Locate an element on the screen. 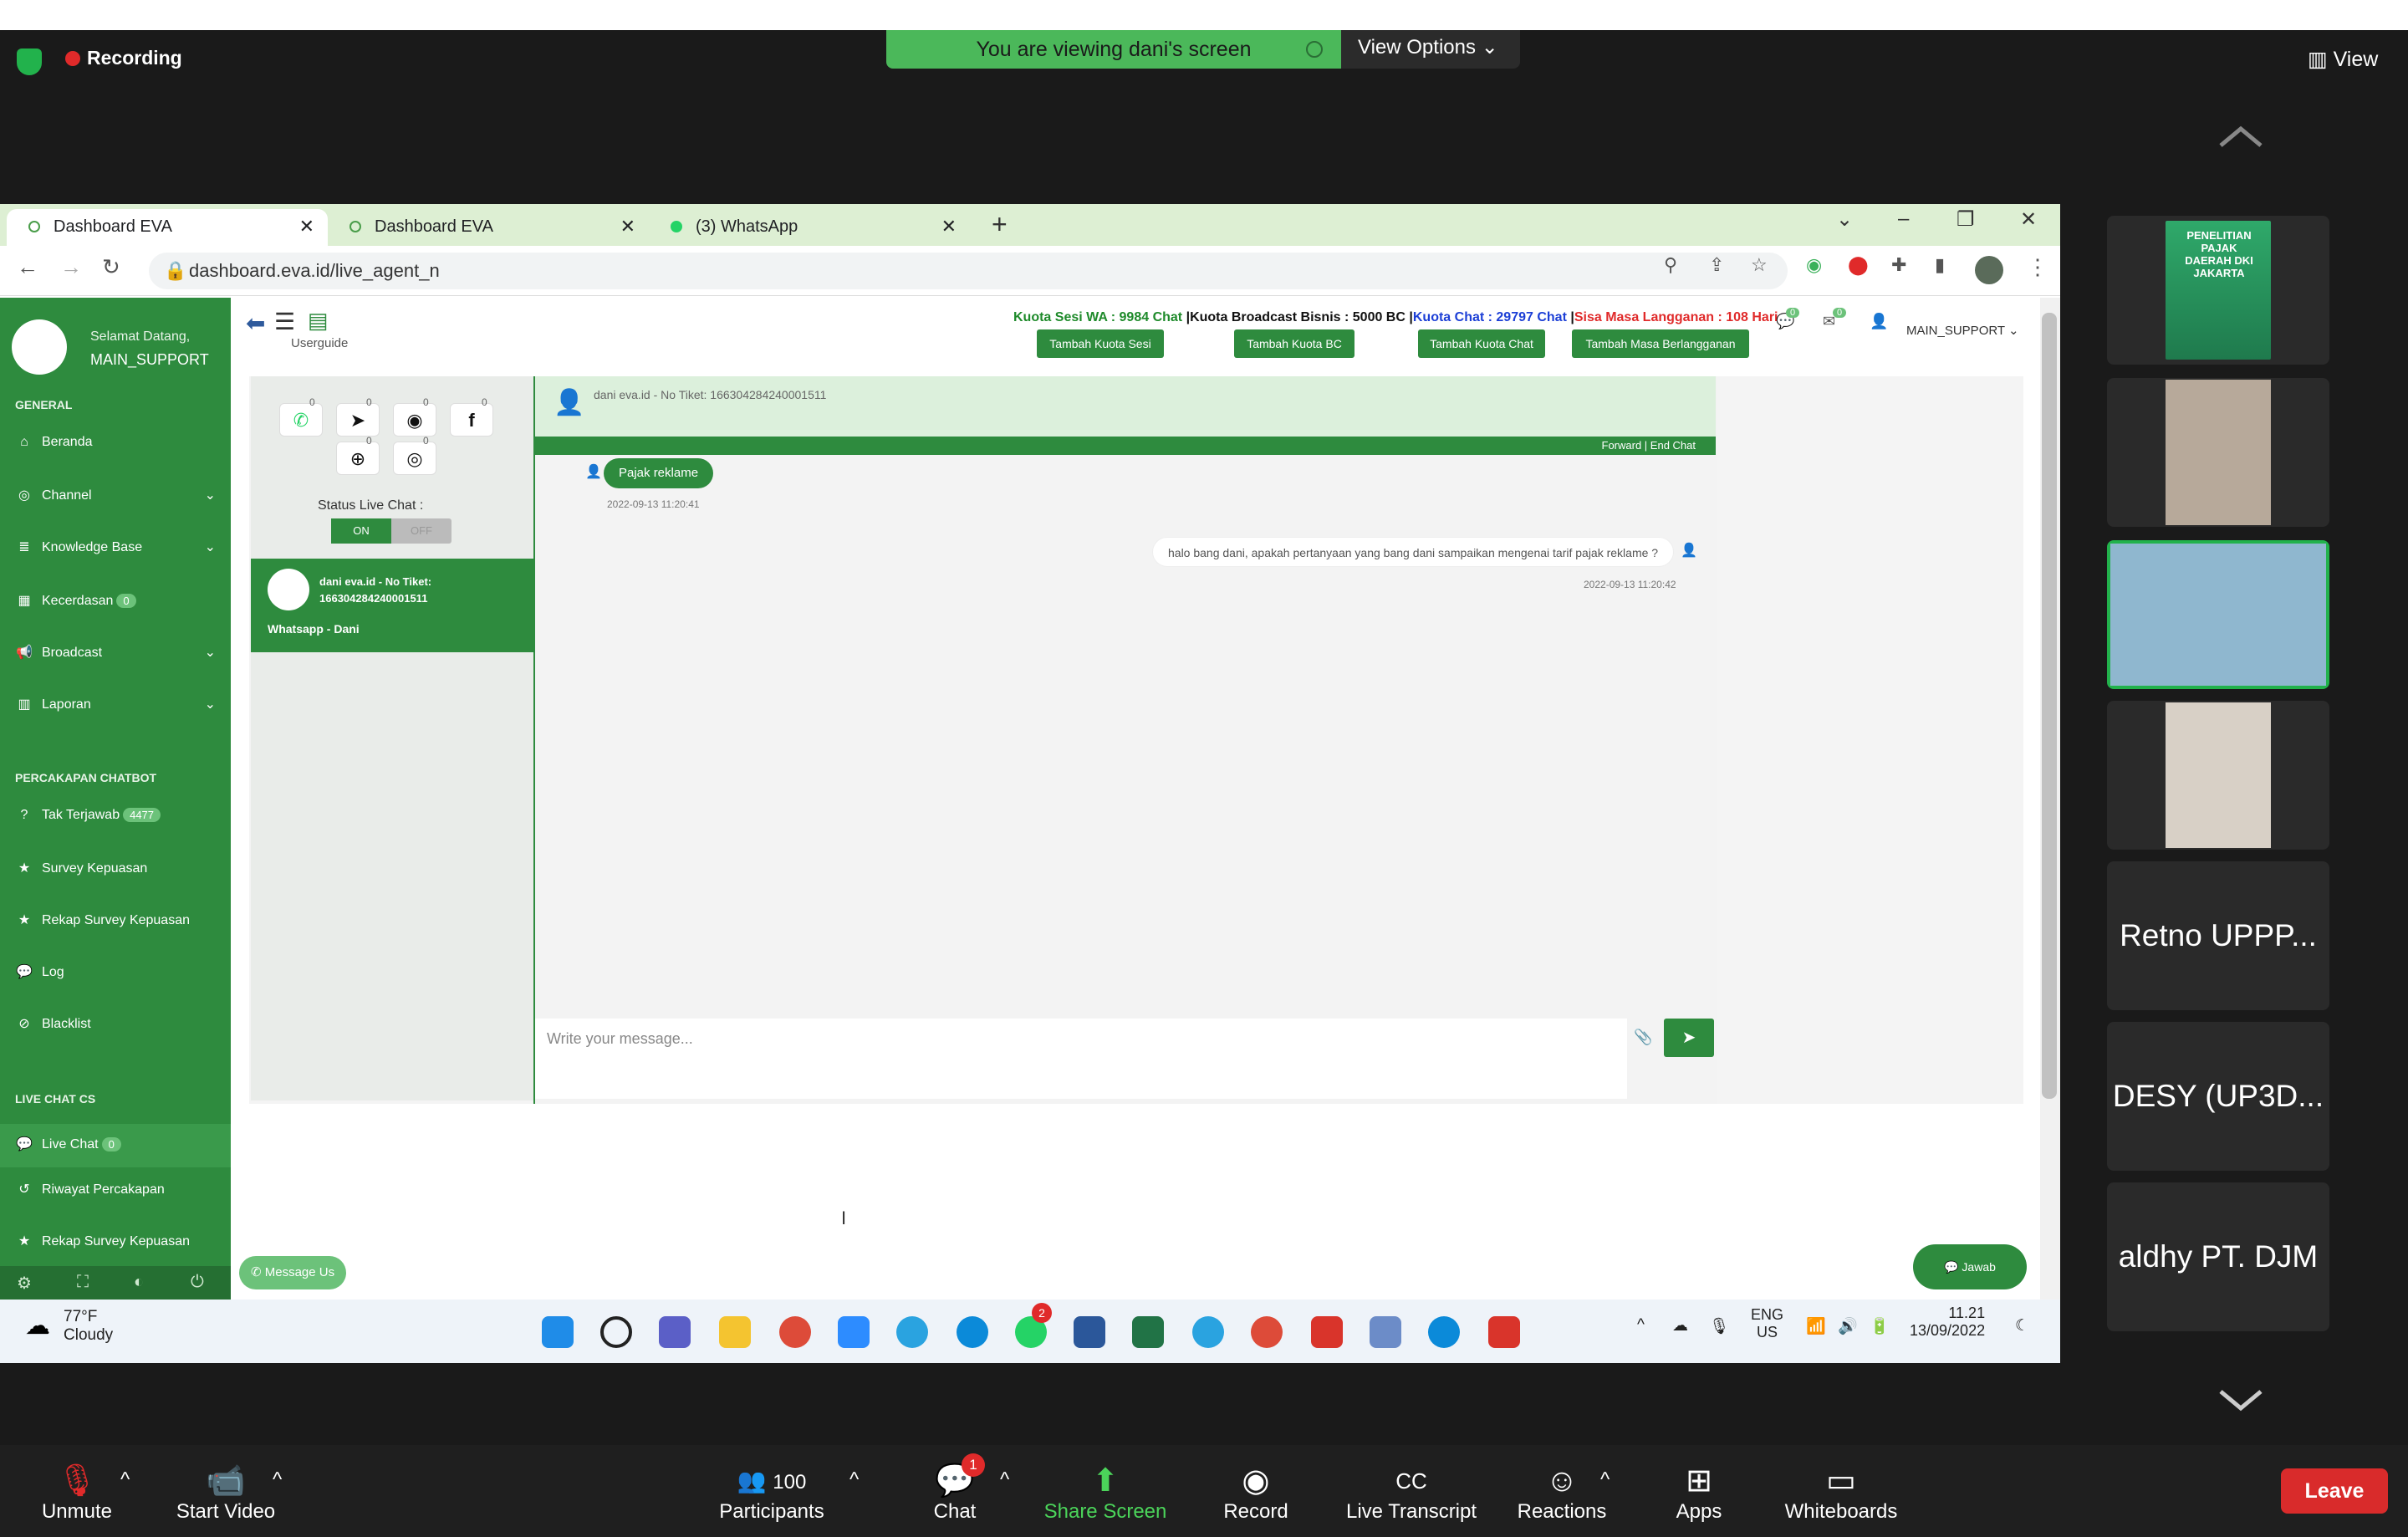  recording-indicator: Recording is located at coordinates (124, 58).